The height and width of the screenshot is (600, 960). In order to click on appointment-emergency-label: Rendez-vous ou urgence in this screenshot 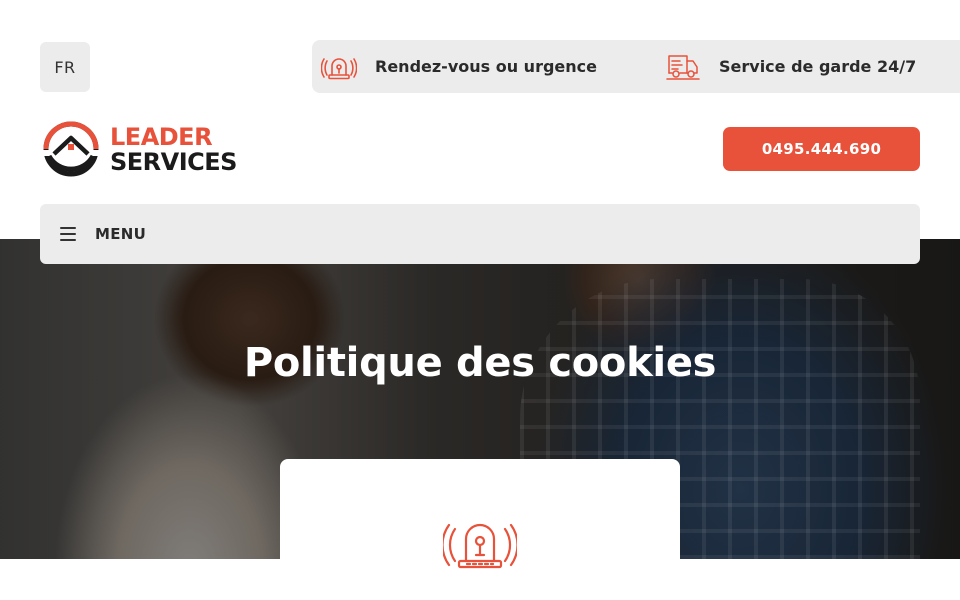, I will do `click(486, 66)`.